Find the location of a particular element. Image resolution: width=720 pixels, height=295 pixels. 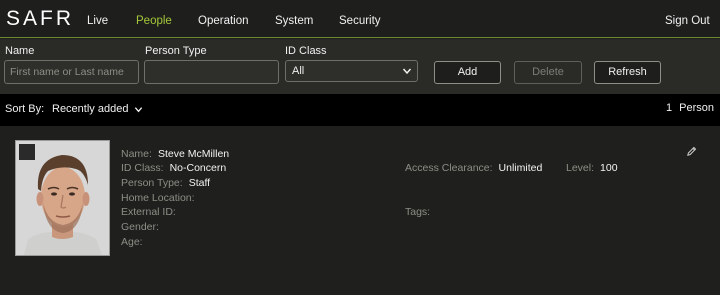

safr-logo: SAFR is located at coordinates (40, 18).